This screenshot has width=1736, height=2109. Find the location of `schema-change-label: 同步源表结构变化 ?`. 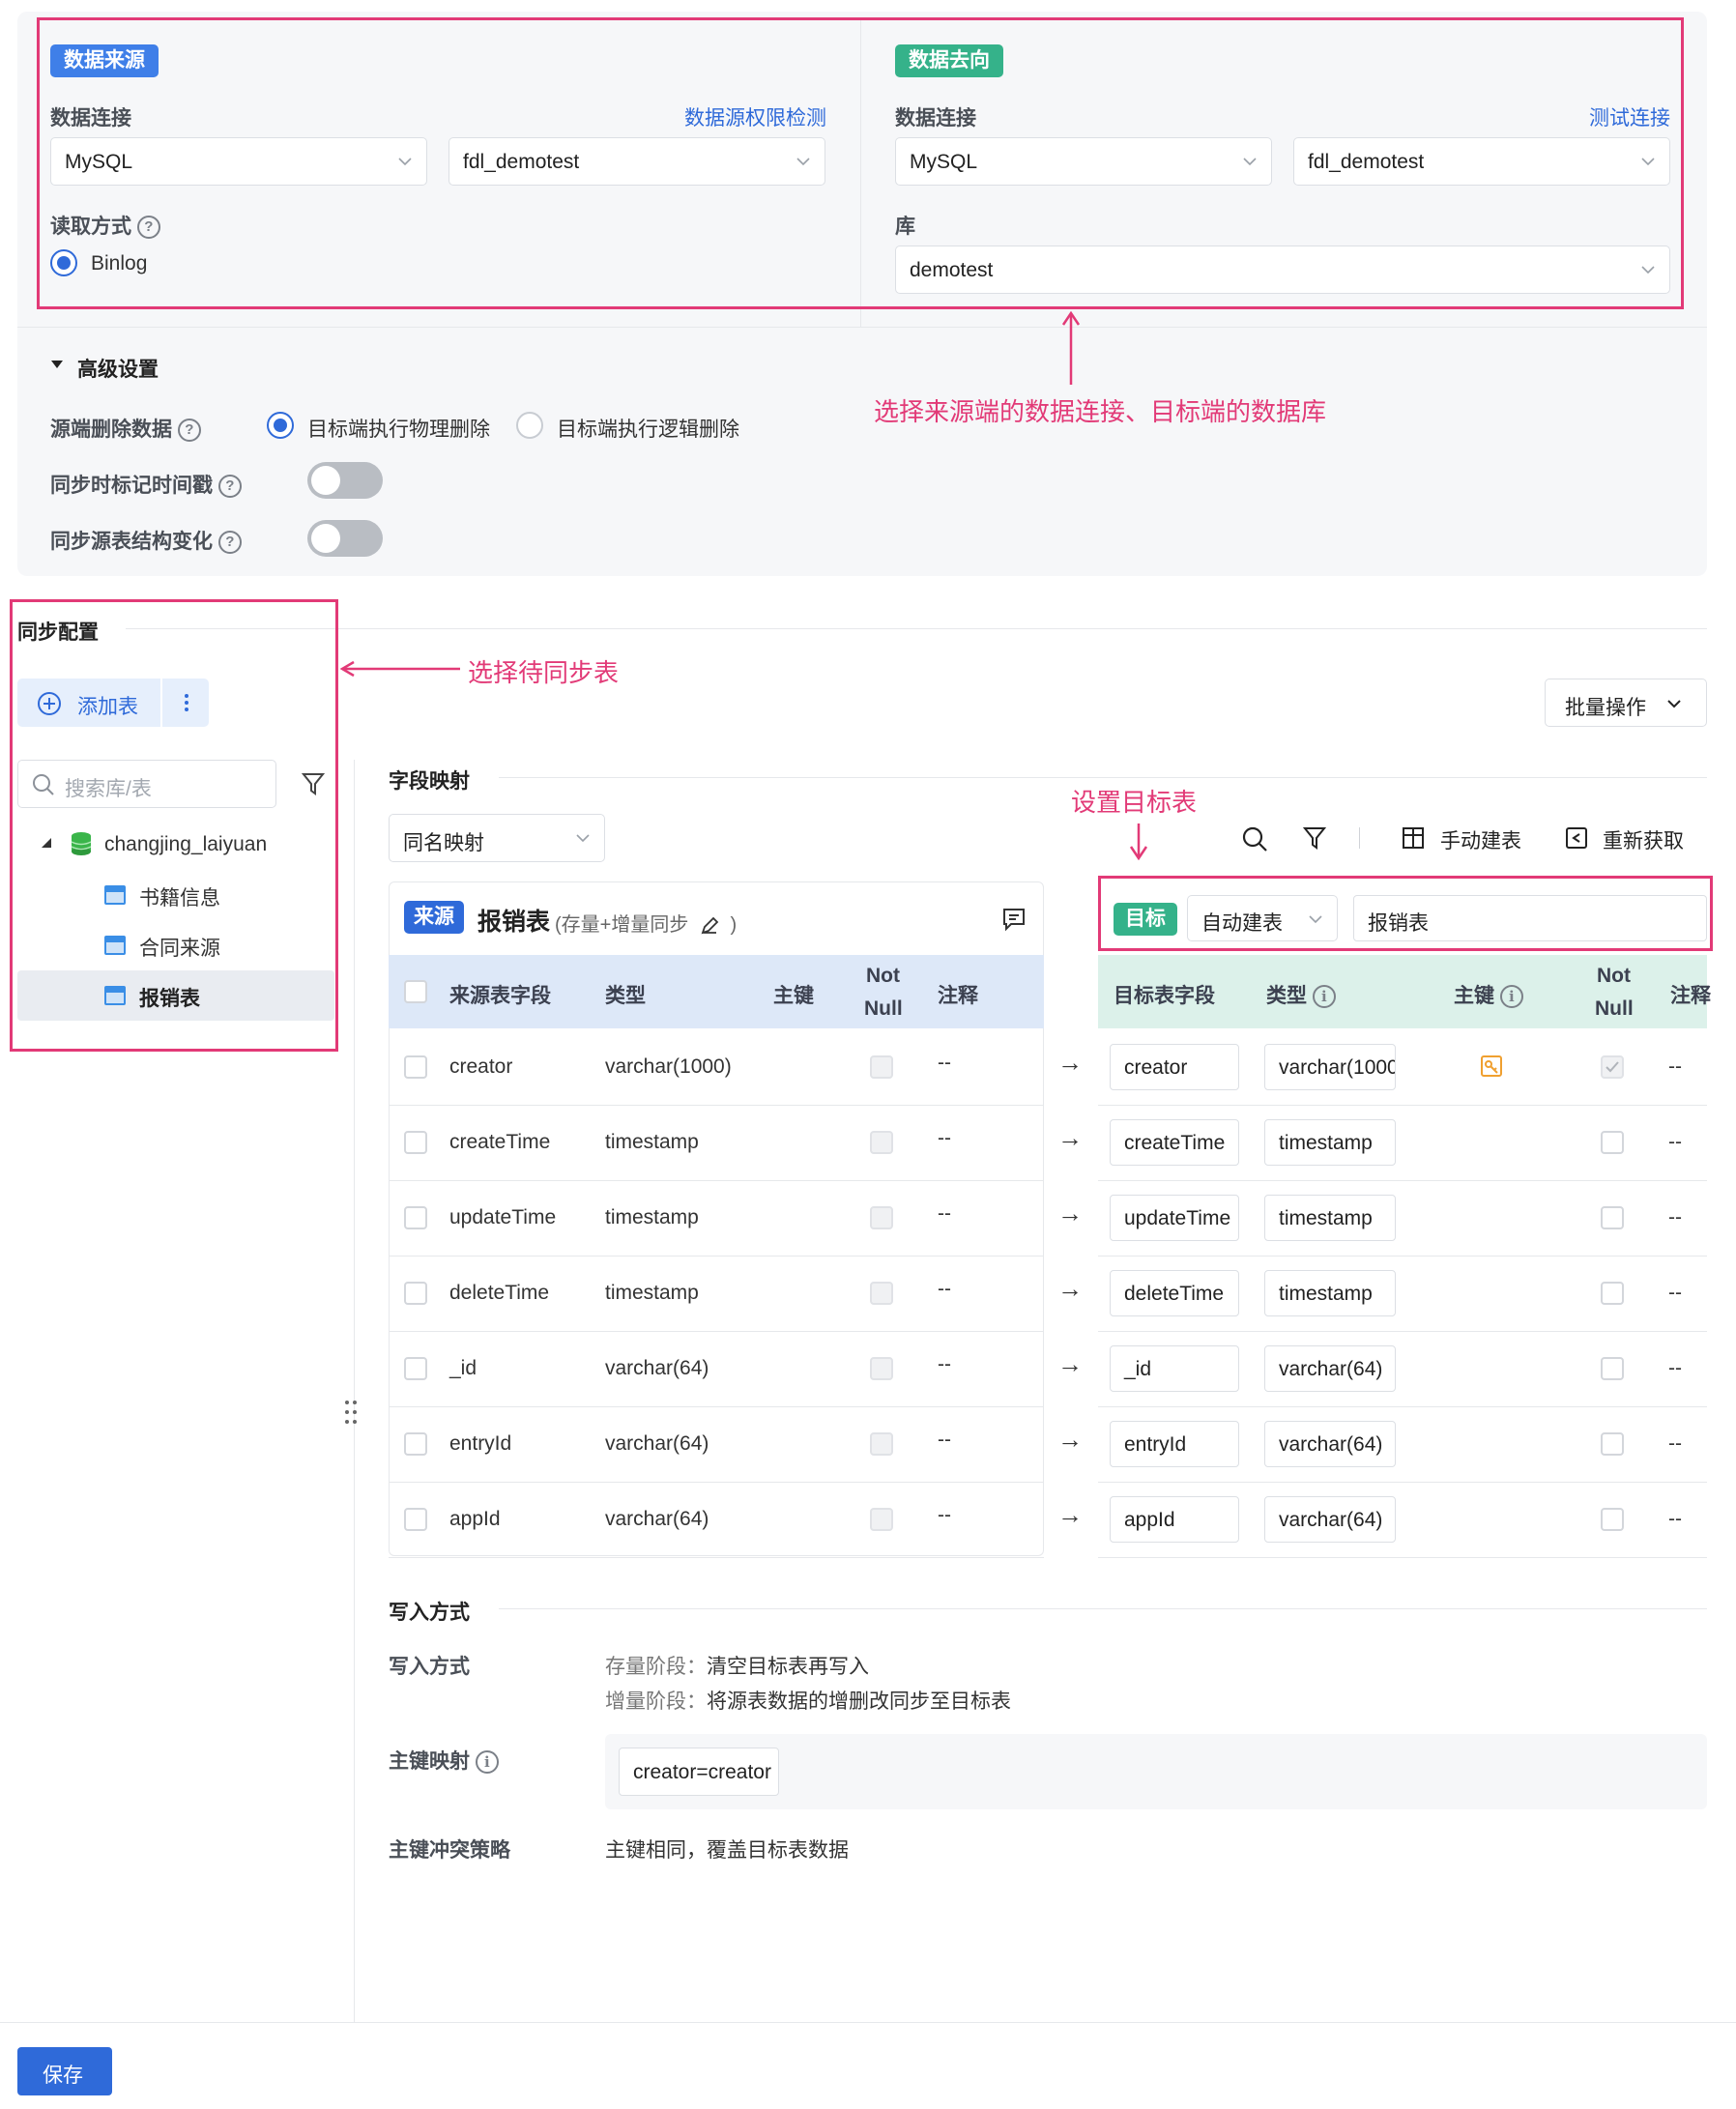

schema-change-label: 同步源表结构变化 ? is located at coordinates (146, 540).